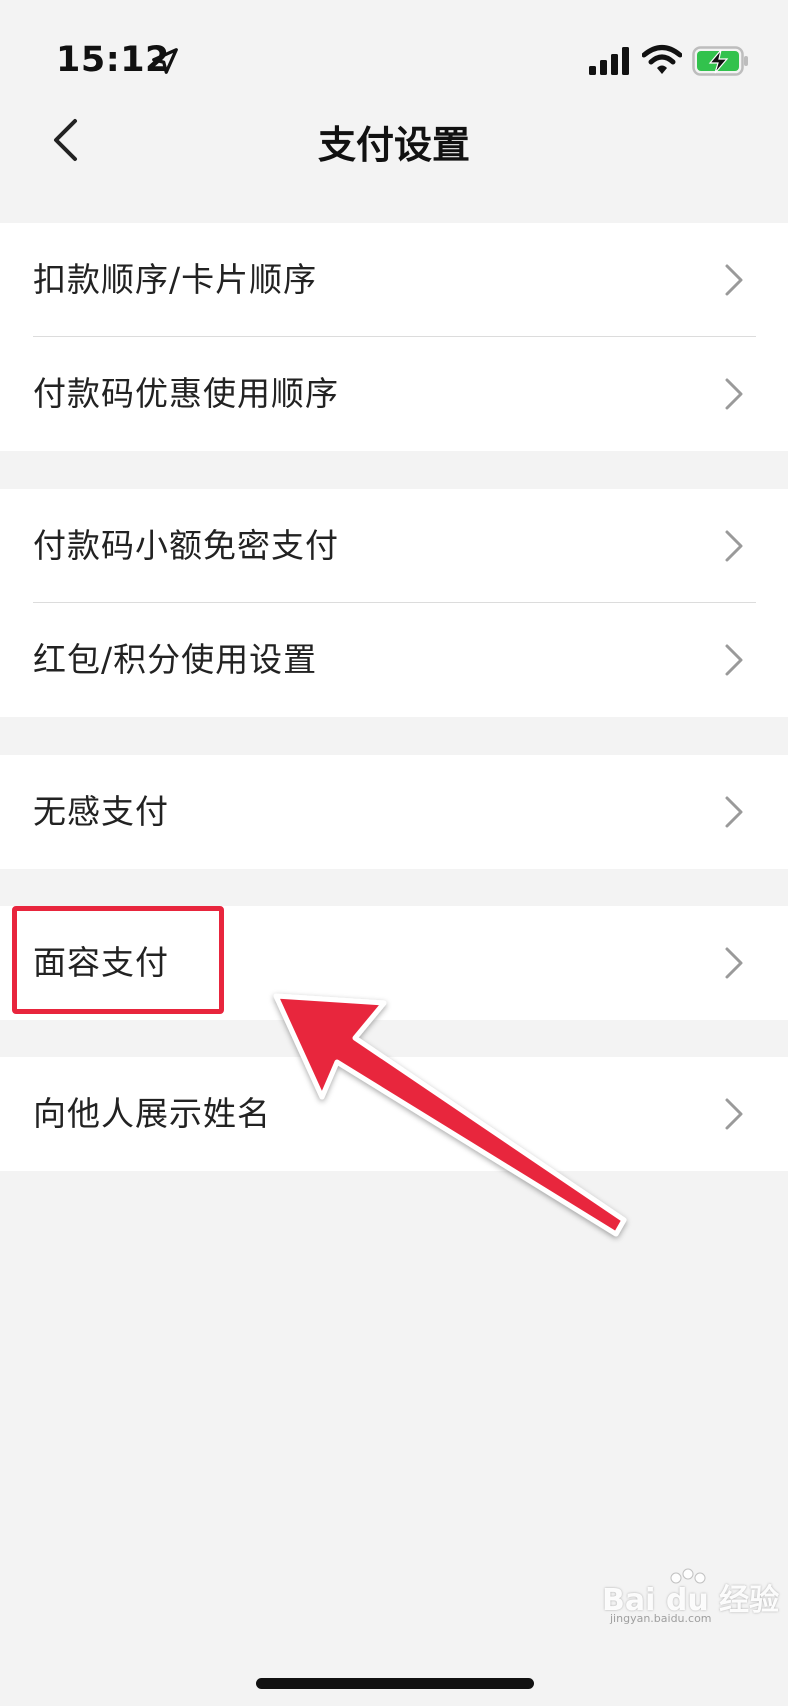 This screenshot has width=788, height=1706. Describe the element at coordinates (394, 660) in the screenshot. I see `list-item-redpacket-points: 红包/积分使用设置` at that location.